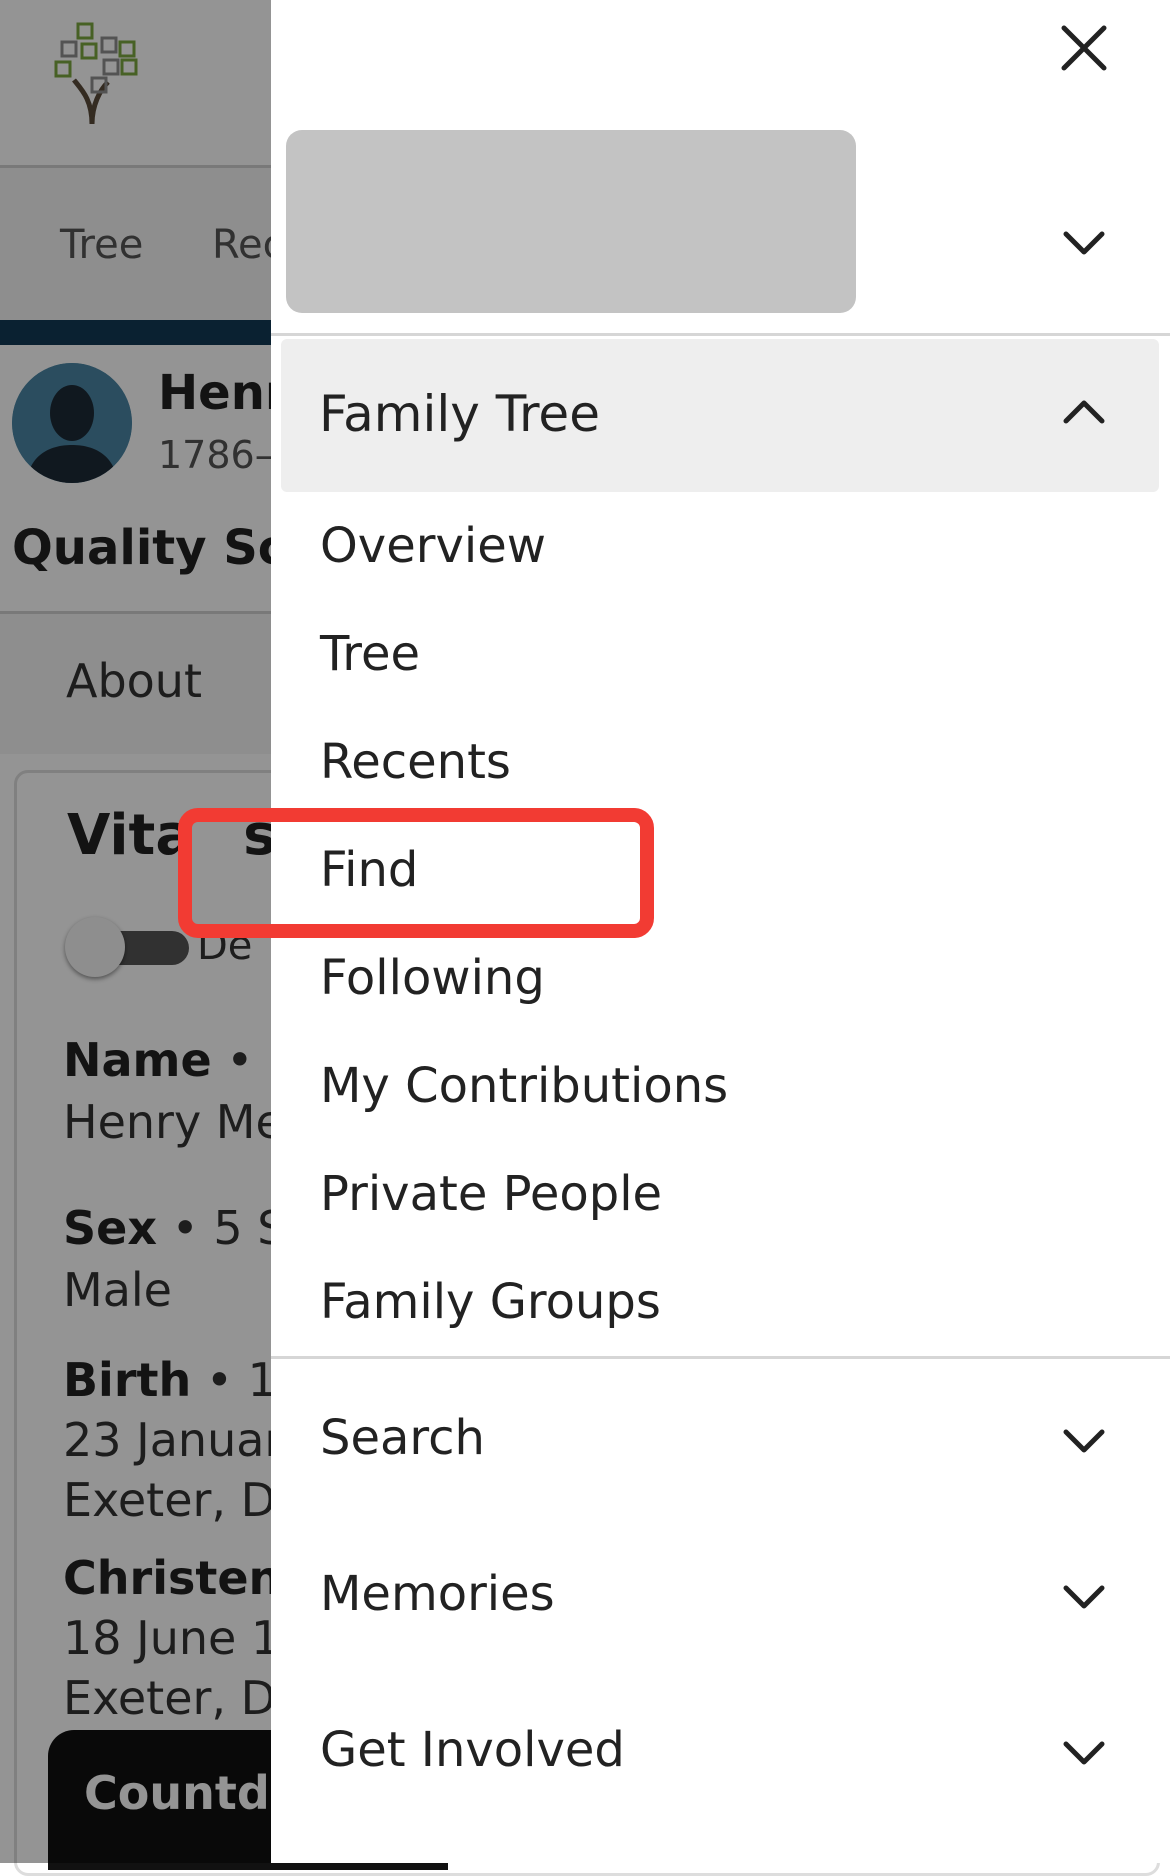 The height and width of the screenshot is (1876, 1170). I want to click on menu-item-recents: Recents, so click(415, 762).